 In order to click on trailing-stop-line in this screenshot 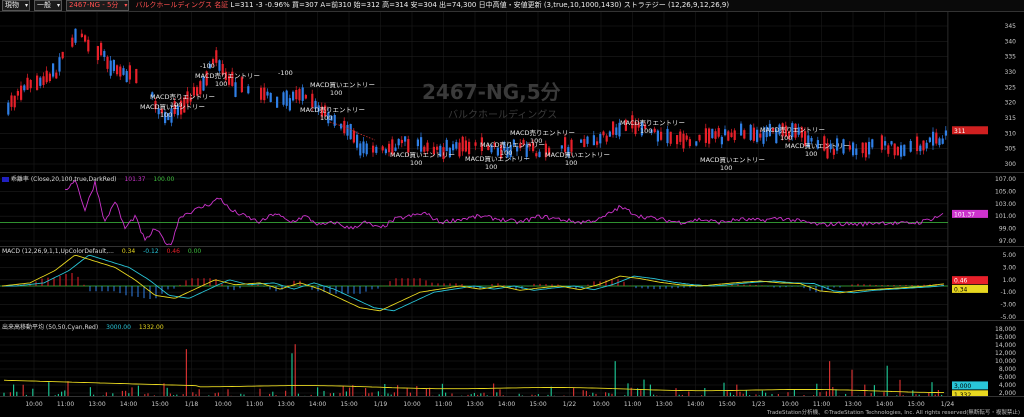, I will do `click(352, 131)`.